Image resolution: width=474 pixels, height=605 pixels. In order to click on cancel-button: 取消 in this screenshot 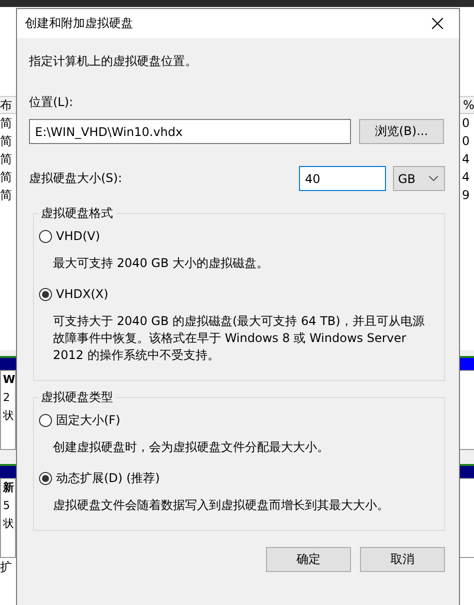, I will do `click(402, 559)`.